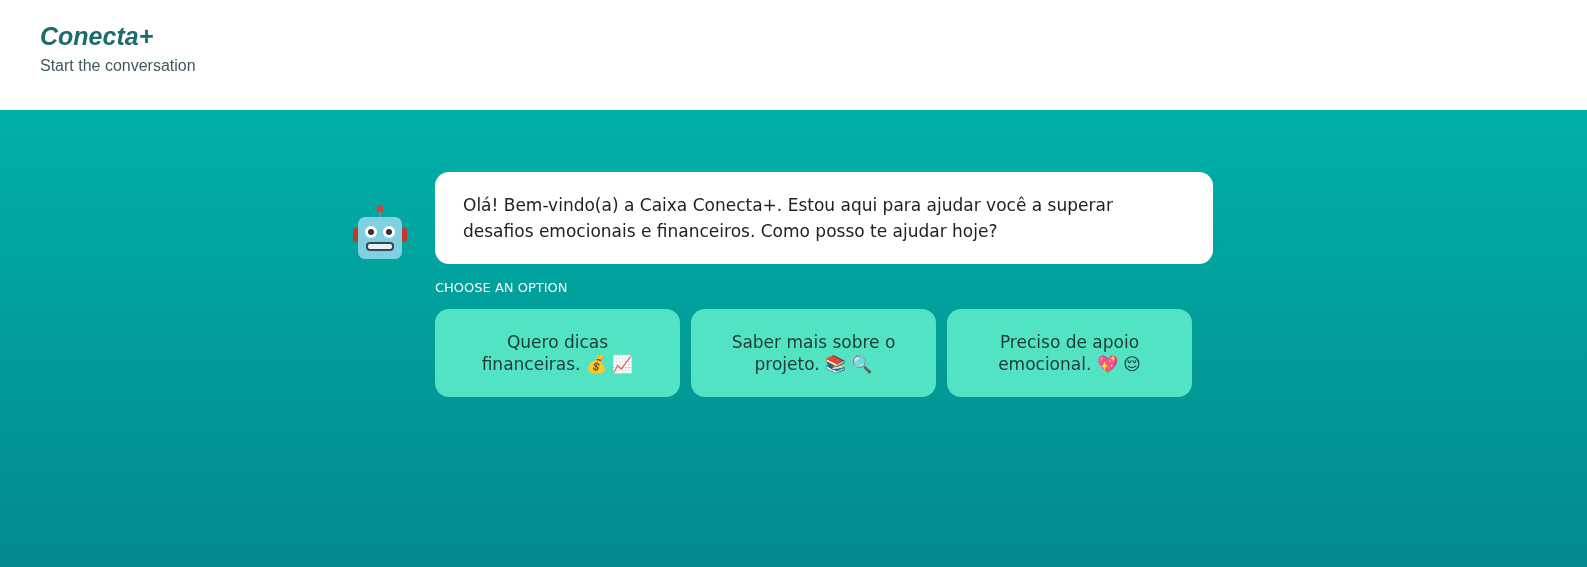  Describe the element at coordinates (557, 353) in the screenshot. I see `option-button: Quero dicas financeiras. 💰 📈` at that location.